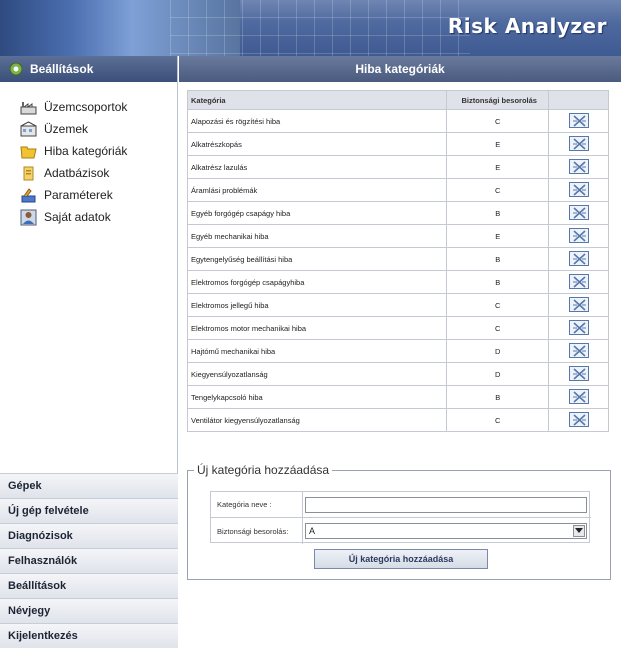 The height and width of the screenshot is (648, 621). I want to click on table-row: Alkatrész lazulás E, so click(397, 167).